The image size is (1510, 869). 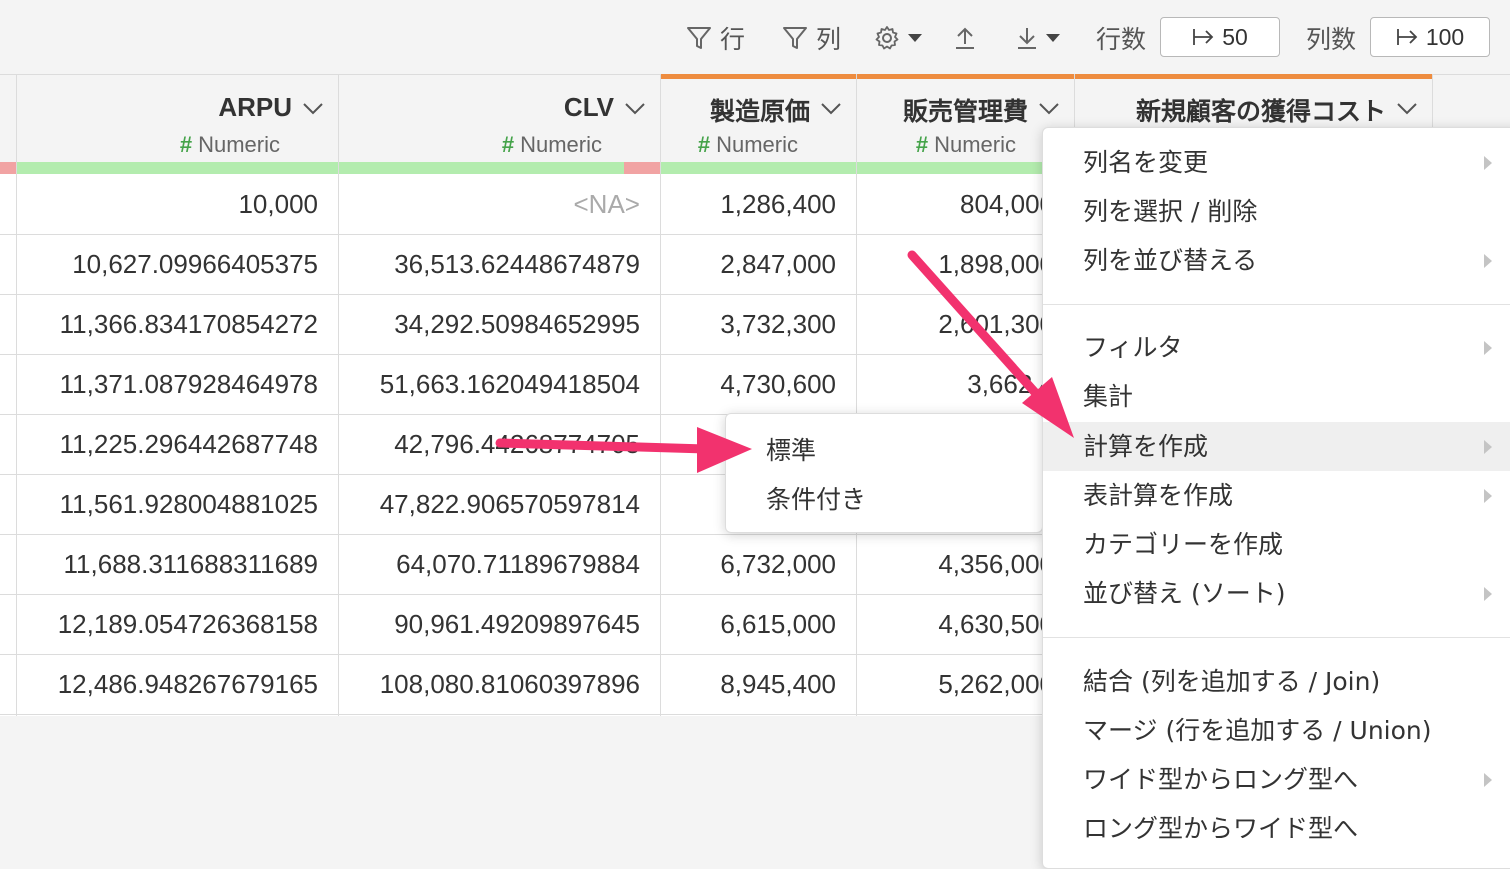 What do you see at coordinates (1220, 37) in the screenshot?
I see `row-count-button: 50` at bounding box center [1220, 37].